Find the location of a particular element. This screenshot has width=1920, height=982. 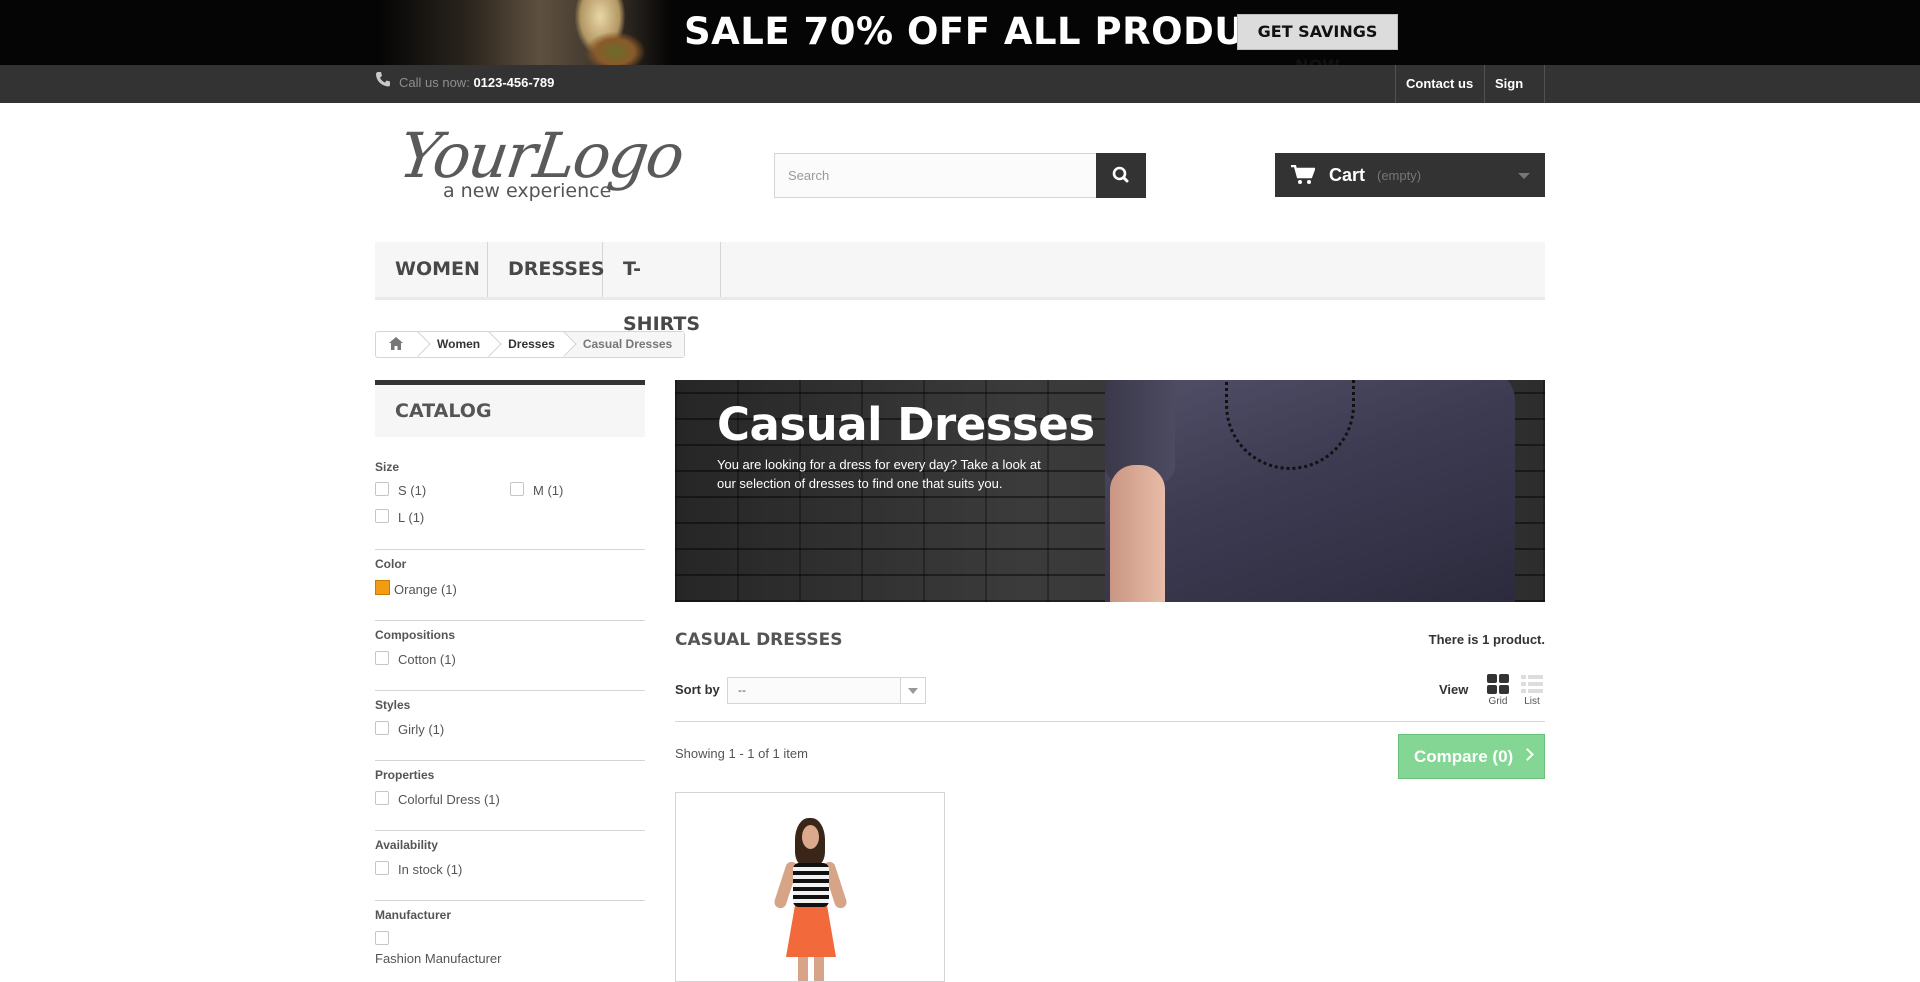

compare-button: Compare (0) is located at coordinates (1471, 756).